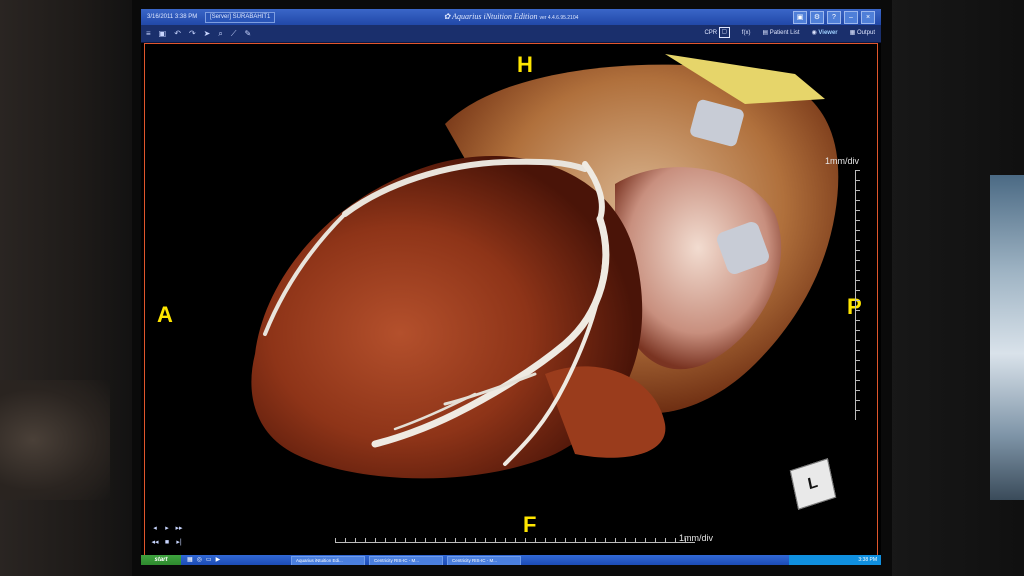  What do you see at coordinates (448, 16) in the screenshot?
I see `logo-icon: ✿` at bounding box center [448, 16].